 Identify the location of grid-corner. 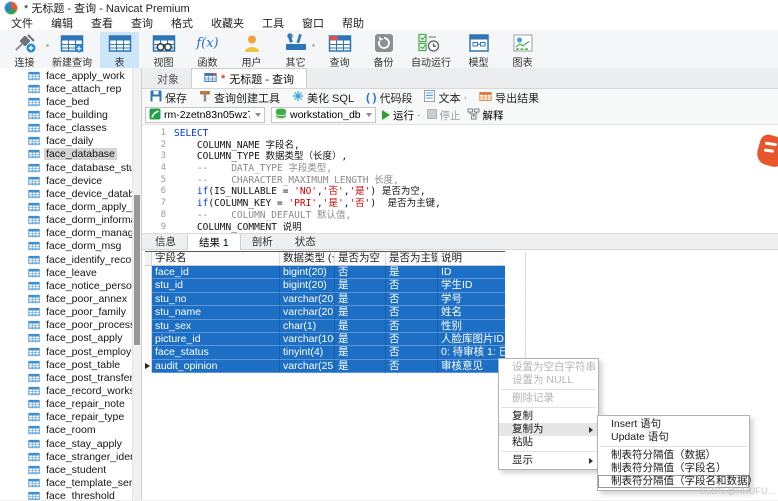
(148, 258).